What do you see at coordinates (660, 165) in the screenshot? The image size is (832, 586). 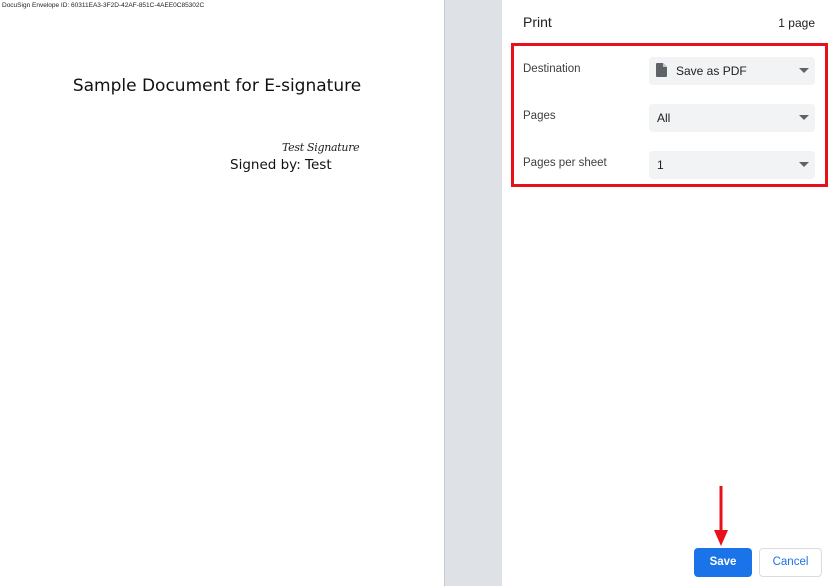 I see `pages-per-sheet-value: 1` at bounding box center [660, 165].